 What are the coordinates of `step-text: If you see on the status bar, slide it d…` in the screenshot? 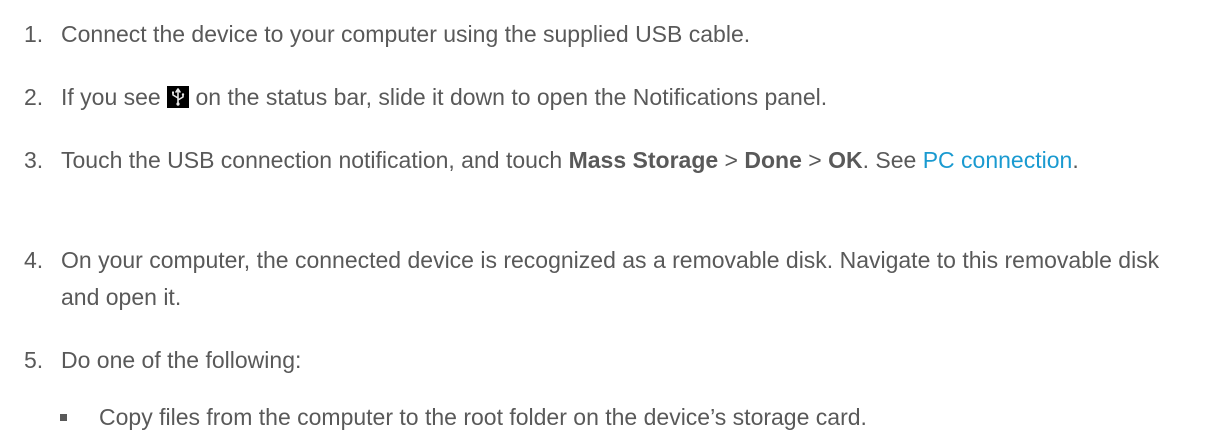 It's located at (622, 97).